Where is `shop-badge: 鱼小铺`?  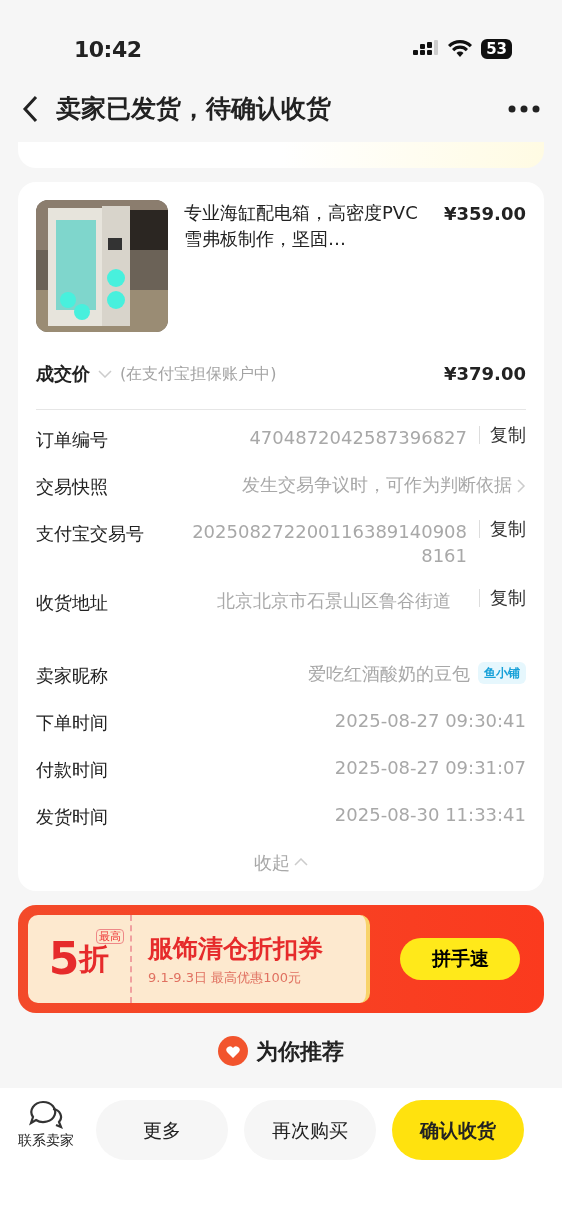 shop-badge: 鱼小铺 is located at coordinates (502, 672).